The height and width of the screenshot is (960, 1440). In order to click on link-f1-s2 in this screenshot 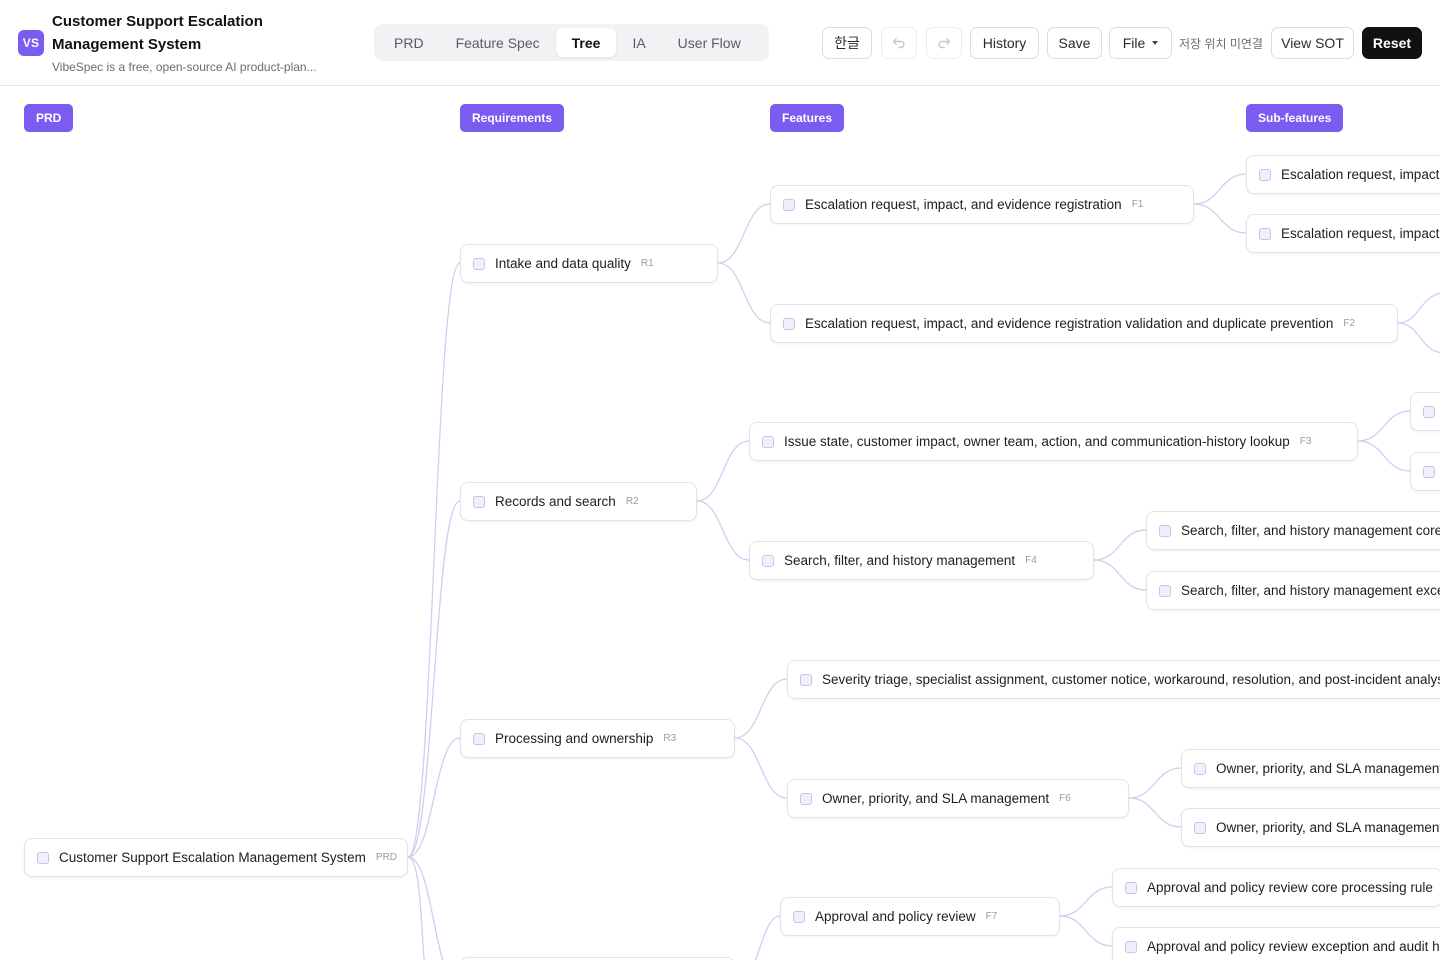, I will do `click(1220, 218)`.